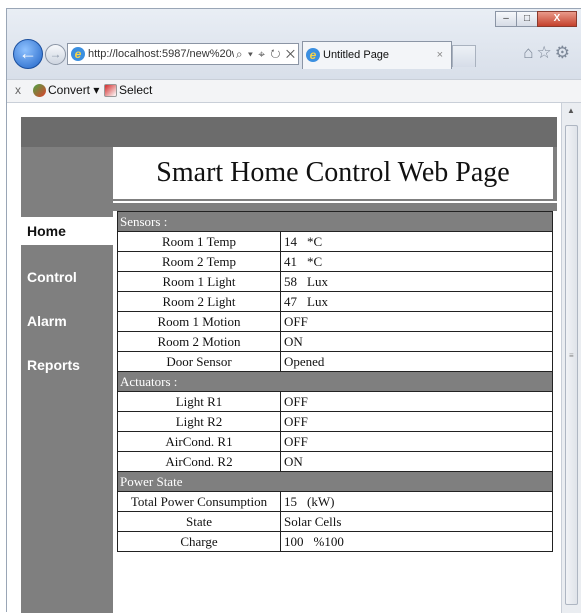 The image size is (581, 613). Describe the element at coordinates (335, 341) in the screenshot. I see `table-row: Room 2 Motion ON` at that location.